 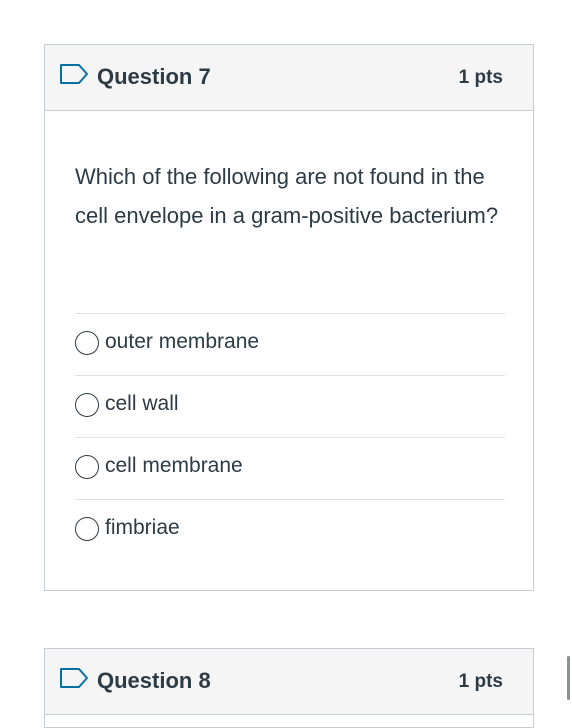 I want to click on question-8-card: Question 8 1 pts, so click(x=289, y=688).